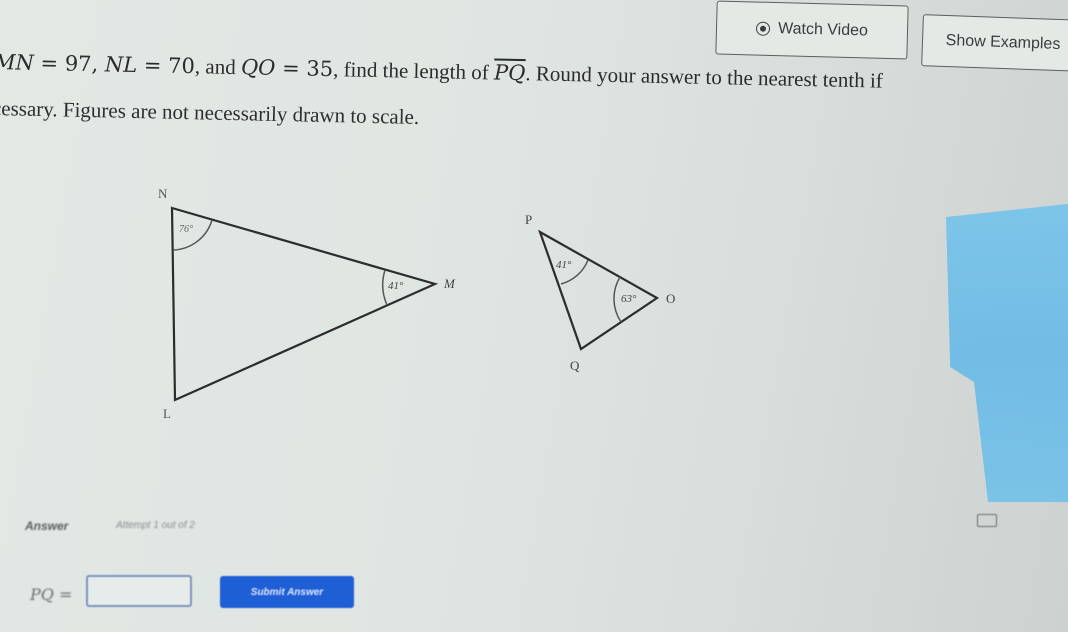 This screenshot has height=632, width=1068. What do you see at coordinates (987, 520) in the screenshot?
I see `keyboard-icon` at bounding box center [987, 520].